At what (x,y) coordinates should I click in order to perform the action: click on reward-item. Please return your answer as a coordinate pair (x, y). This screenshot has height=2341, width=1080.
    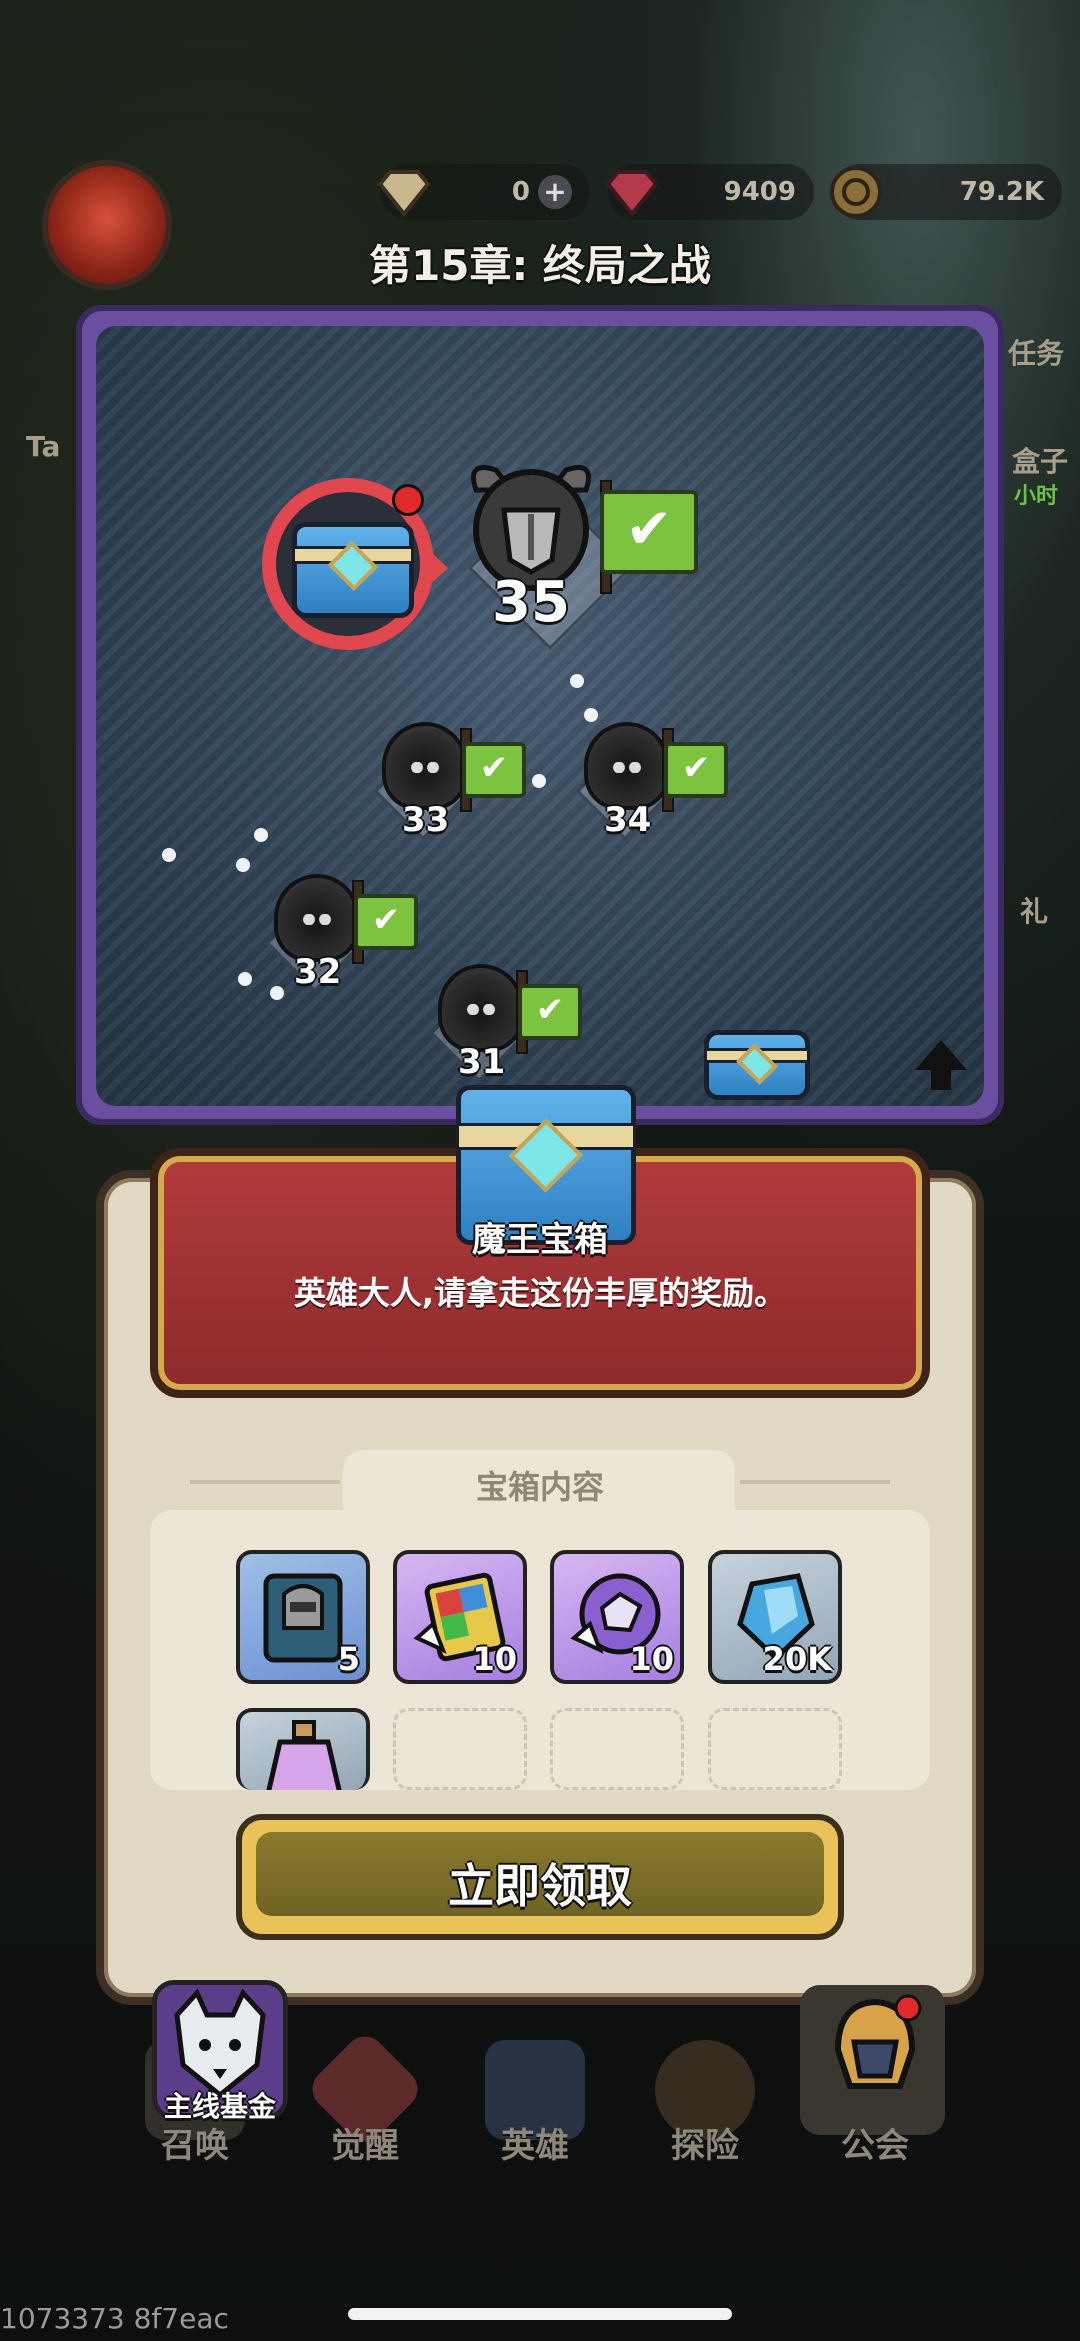
    Looking at the image, I should click on (303, 1749).